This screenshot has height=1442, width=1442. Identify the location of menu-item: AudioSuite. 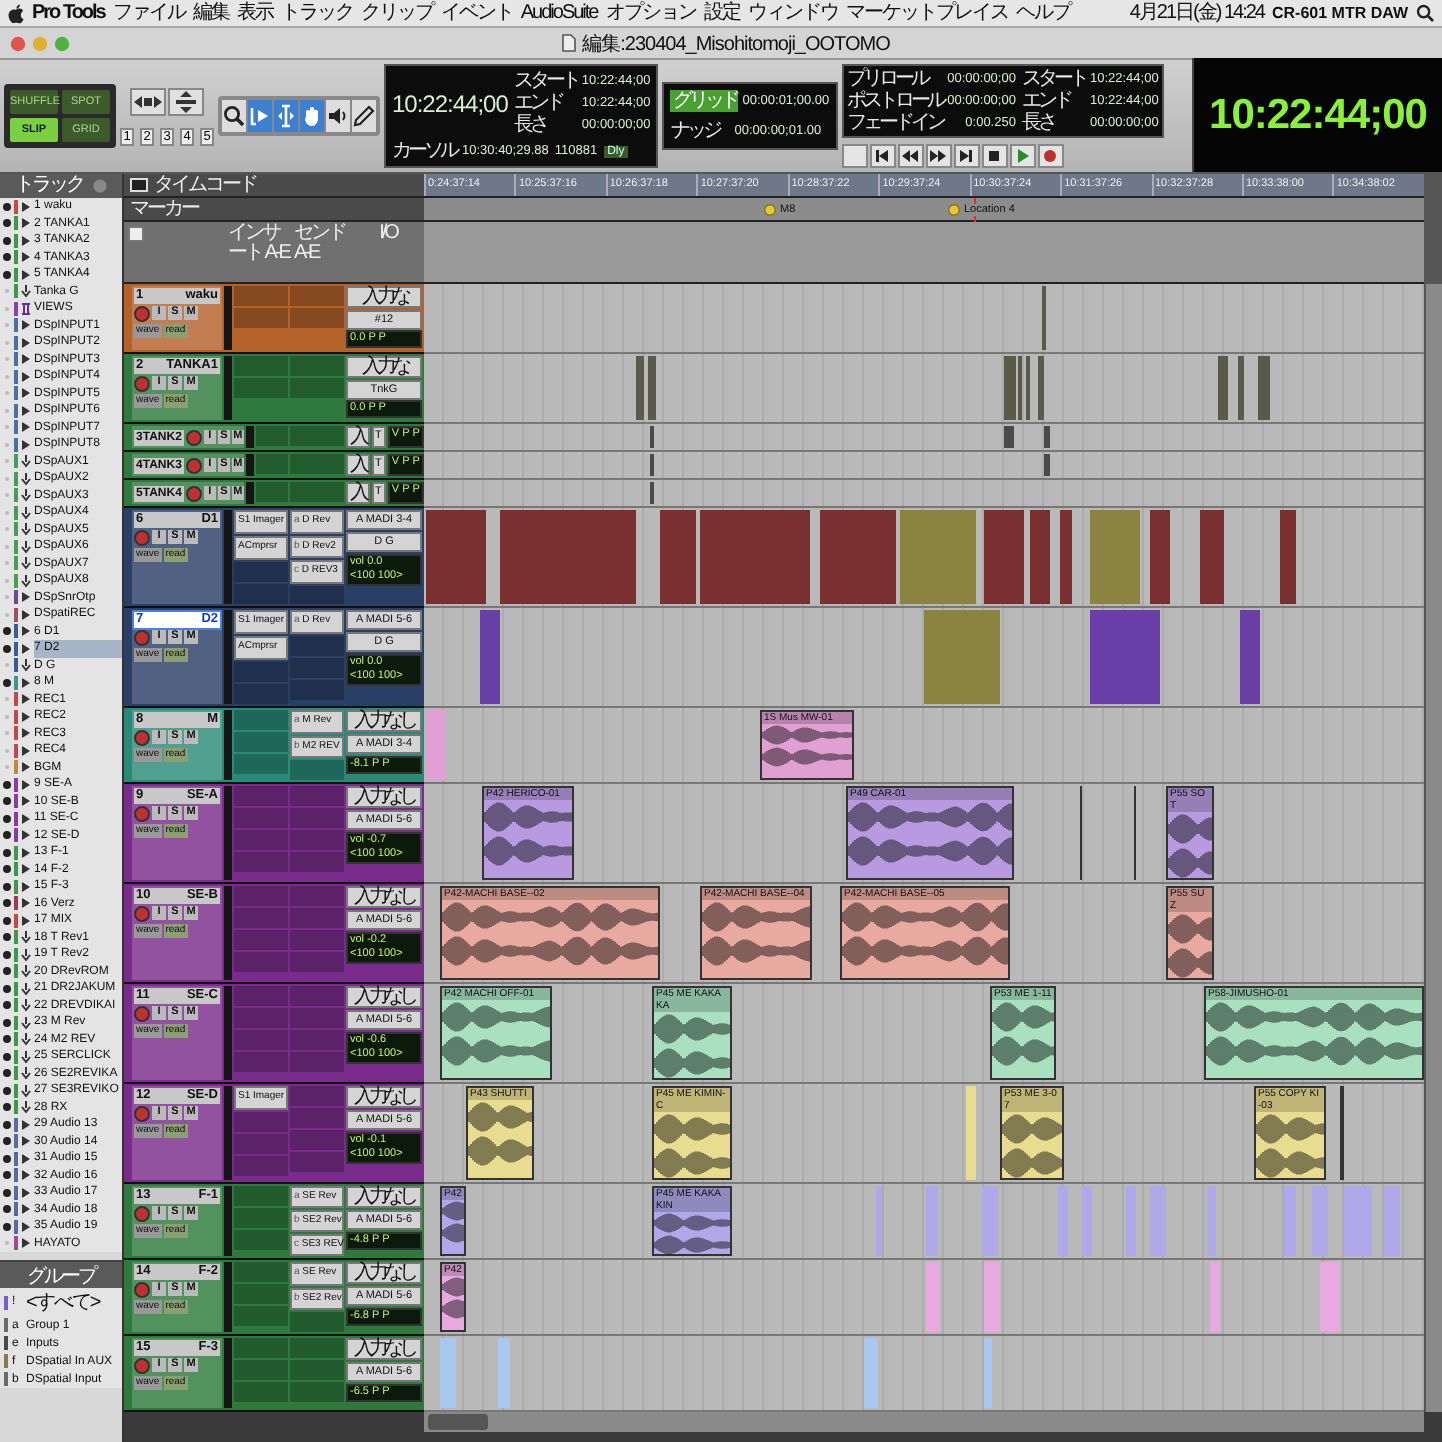
(559, 13).